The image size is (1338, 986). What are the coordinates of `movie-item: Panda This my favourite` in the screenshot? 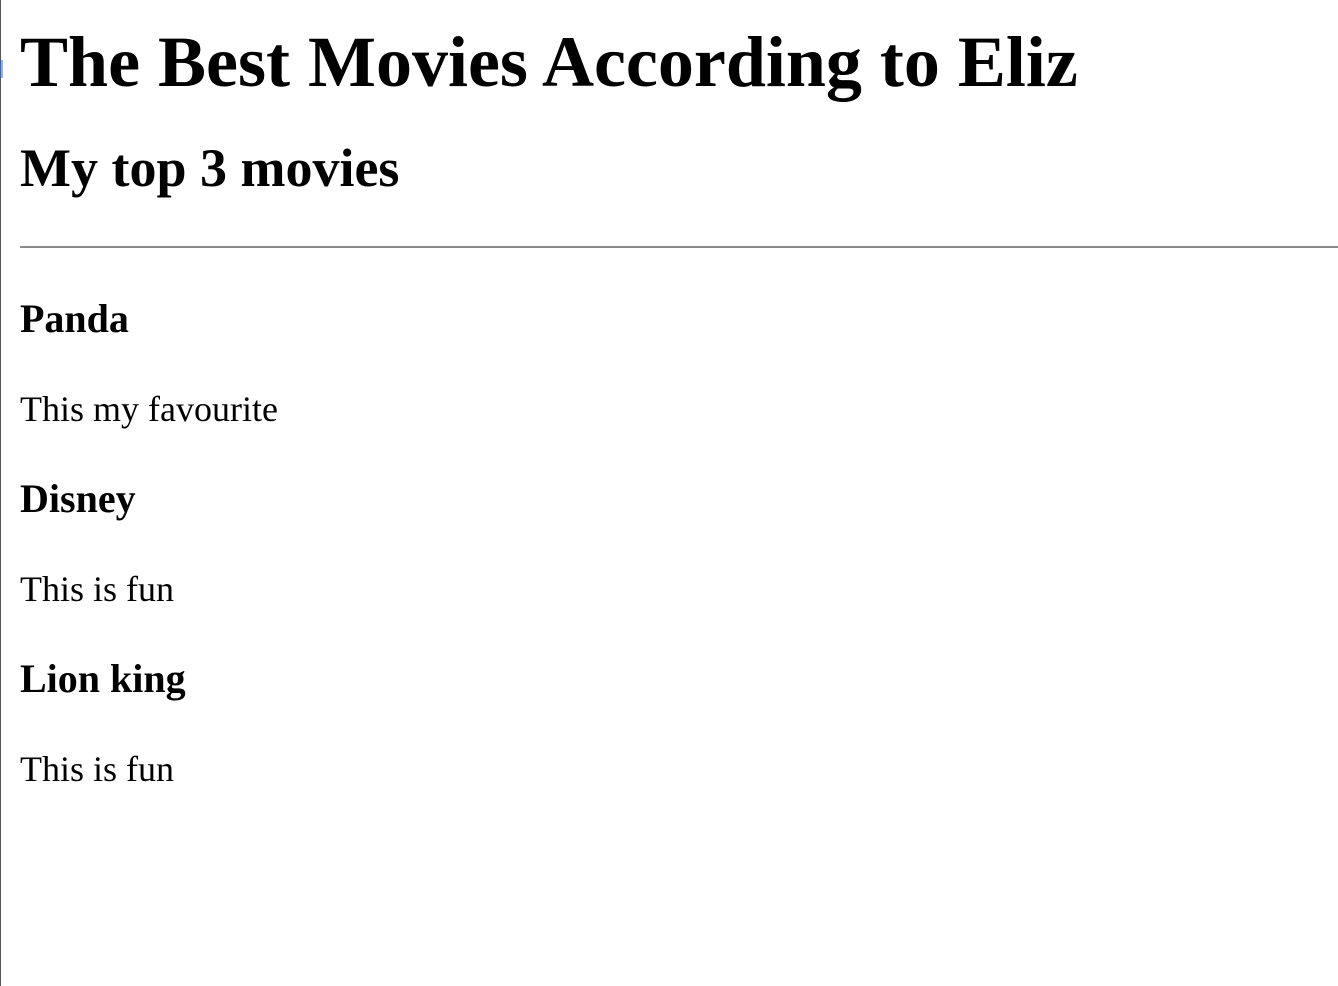 It's located at (679, 362).